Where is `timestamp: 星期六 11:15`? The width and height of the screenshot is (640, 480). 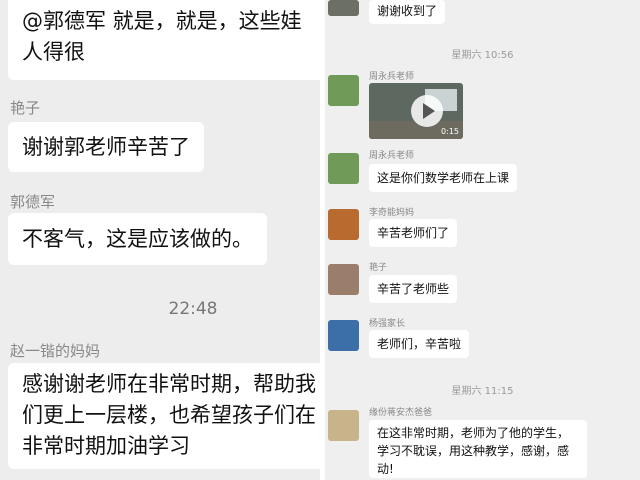 timestamp: 星期六 11:15 is located at coordinates (482, 391).